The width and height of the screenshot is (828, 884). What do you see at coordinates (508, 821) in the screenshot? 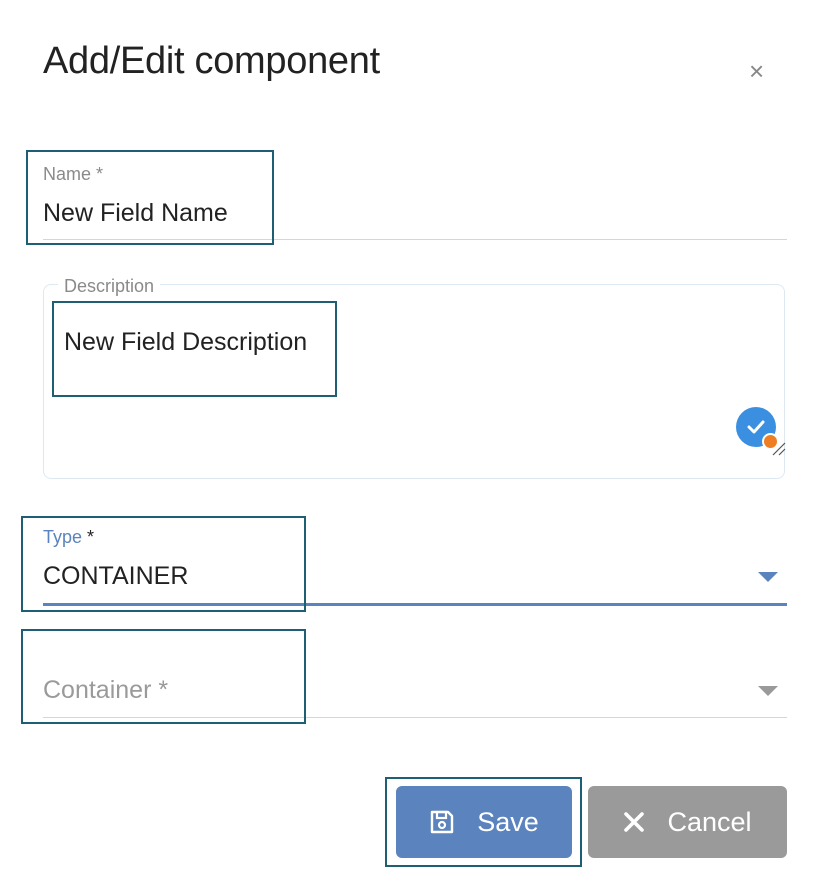
I see `save-button-label: Save` at bounding box center [508, 821].